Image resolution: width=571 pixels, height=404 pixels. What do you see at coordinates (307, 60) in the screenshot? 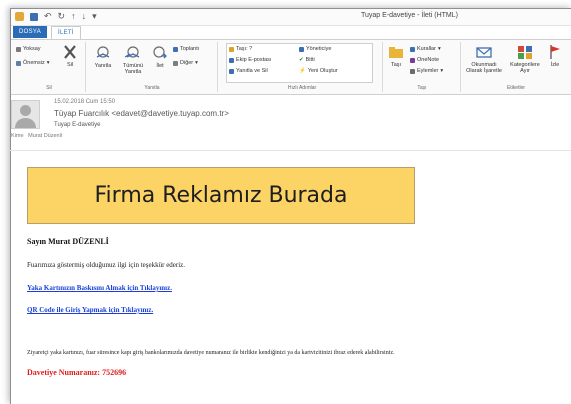
I see `quickstep-done: ✔ Bitti` at bounding box center [307, 60].